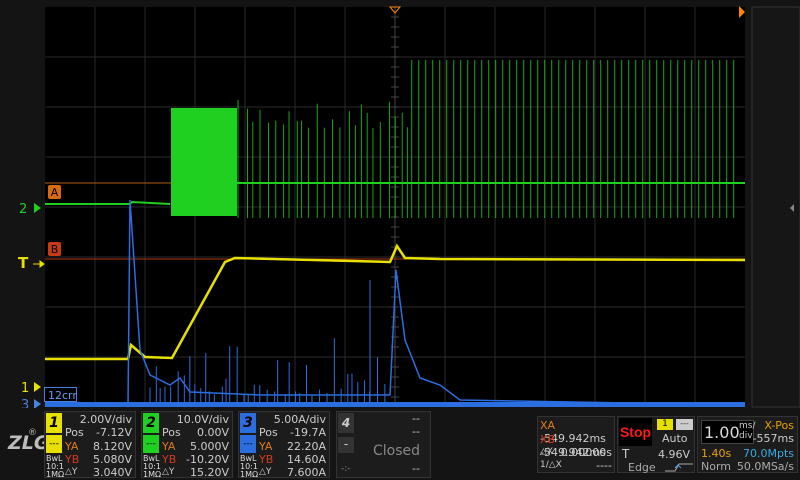 The width and height of the screenshot is (800, 480). What do you see at coordinates (675, 438) in the screenshot?
I see `trigger-mode: Auto` at bounding box center [675, 438].